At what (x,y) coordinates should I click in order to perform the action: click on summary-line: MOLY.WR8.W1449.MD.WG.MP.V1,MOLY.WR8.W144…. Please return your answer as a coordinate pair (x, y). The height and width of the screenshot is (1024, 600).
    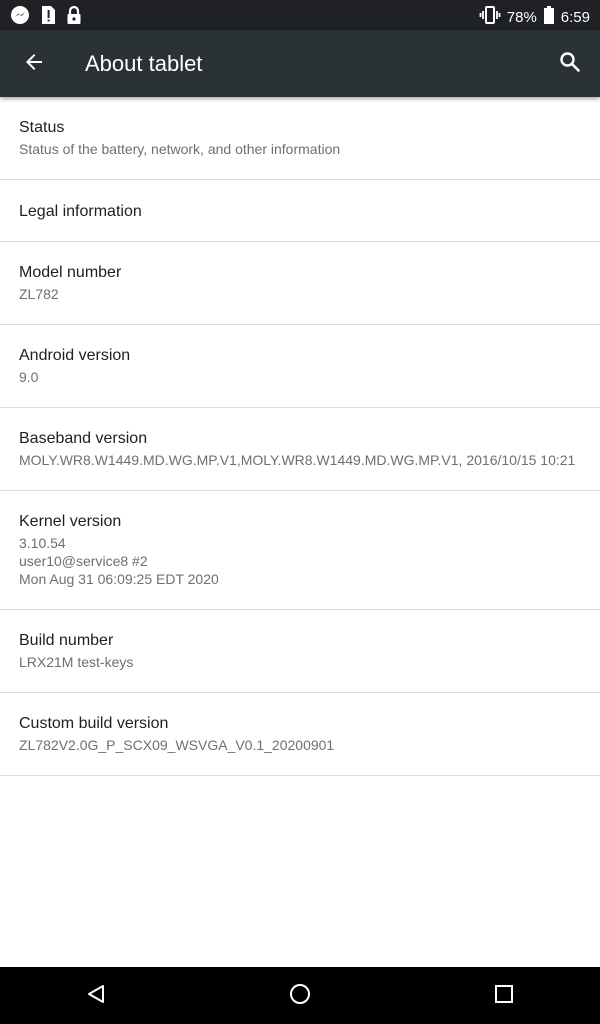
    Looking at the image, I should click on (297, 460).